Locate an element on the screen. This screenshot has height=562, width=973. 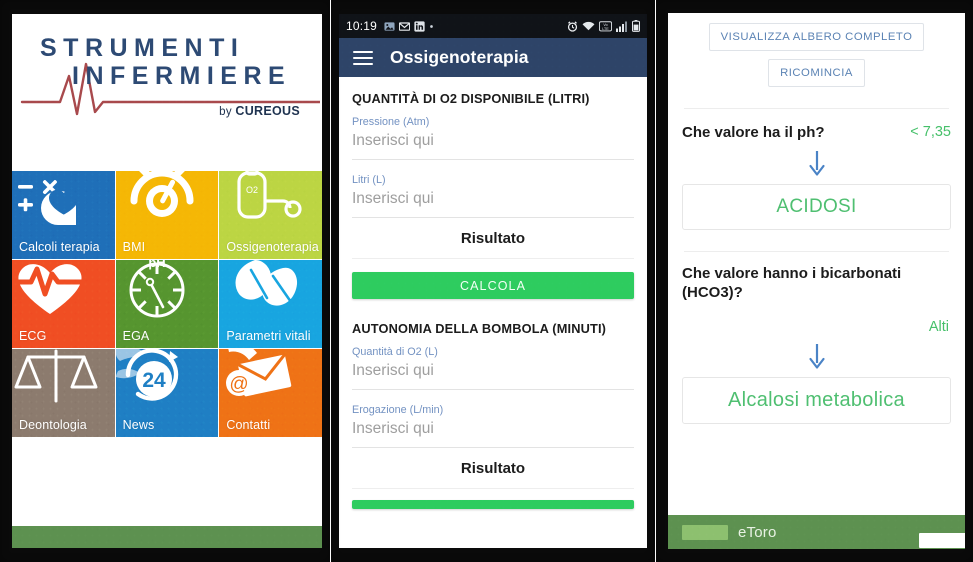
tile-label: Parametri vitali is located at coordinates (268, 336).